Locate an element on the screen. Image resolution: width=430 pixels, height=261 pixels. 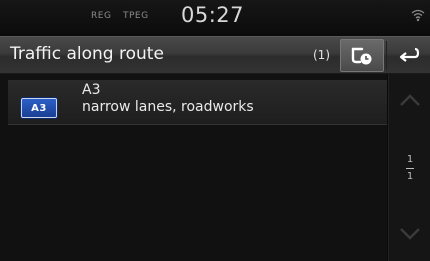
road-sign-label: A3 is located at coordinates (39, 108).